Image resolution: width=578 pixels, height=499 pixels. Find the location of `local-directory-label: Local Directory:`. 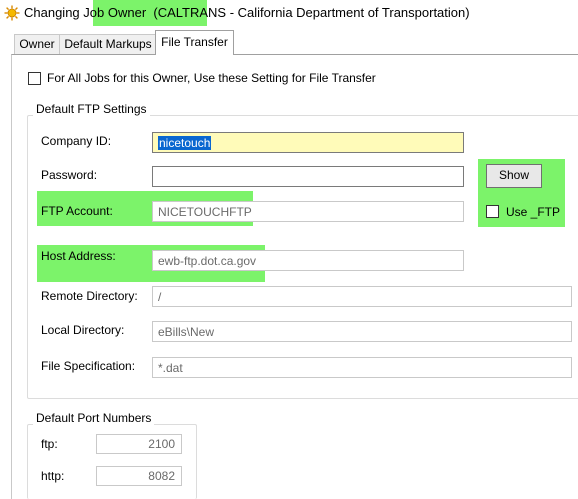

local-directory-label: Local Directory: is located at coordinates (83, 330).